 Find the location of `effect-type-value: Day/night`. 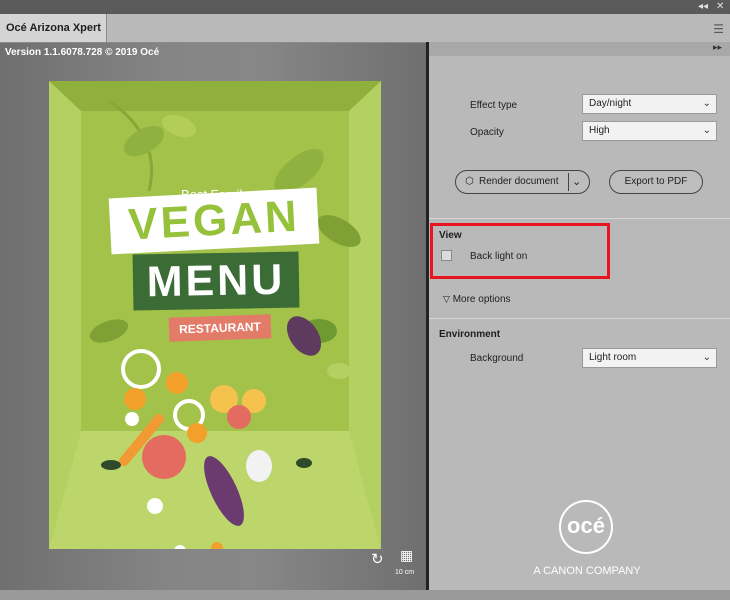

effect-type-value: Day/night is located at coordinates (610, 103).